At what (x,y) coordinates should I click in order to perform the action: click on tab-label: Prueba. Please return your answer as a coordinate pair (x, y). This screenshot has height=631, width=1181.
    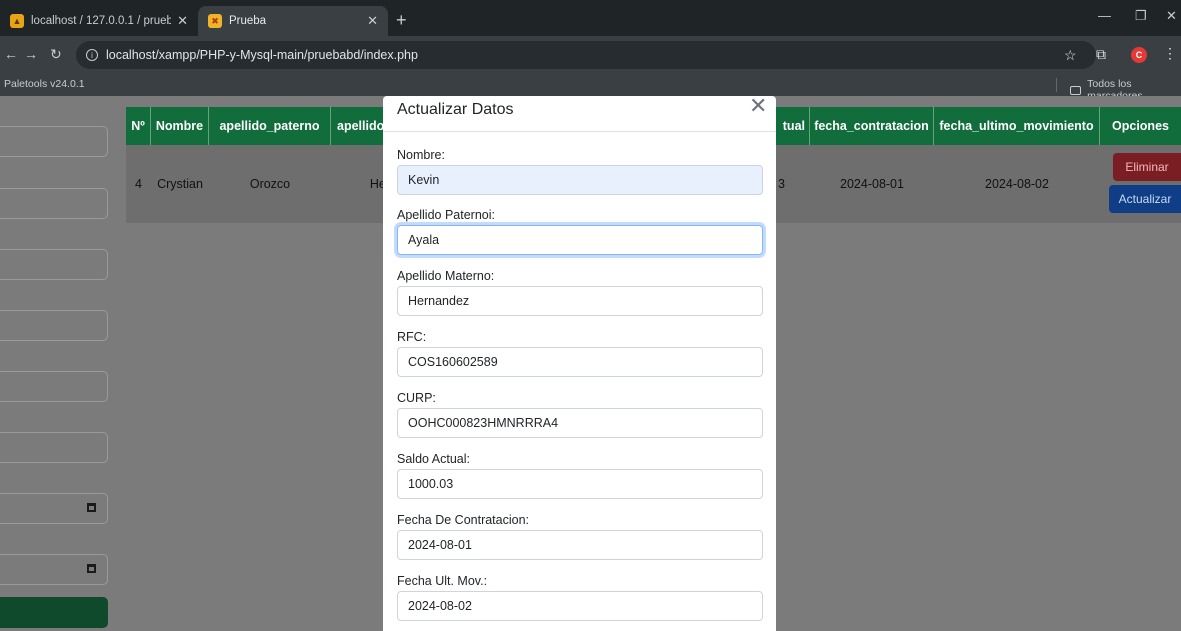
    Looking at the image, I should click on (248, 21).